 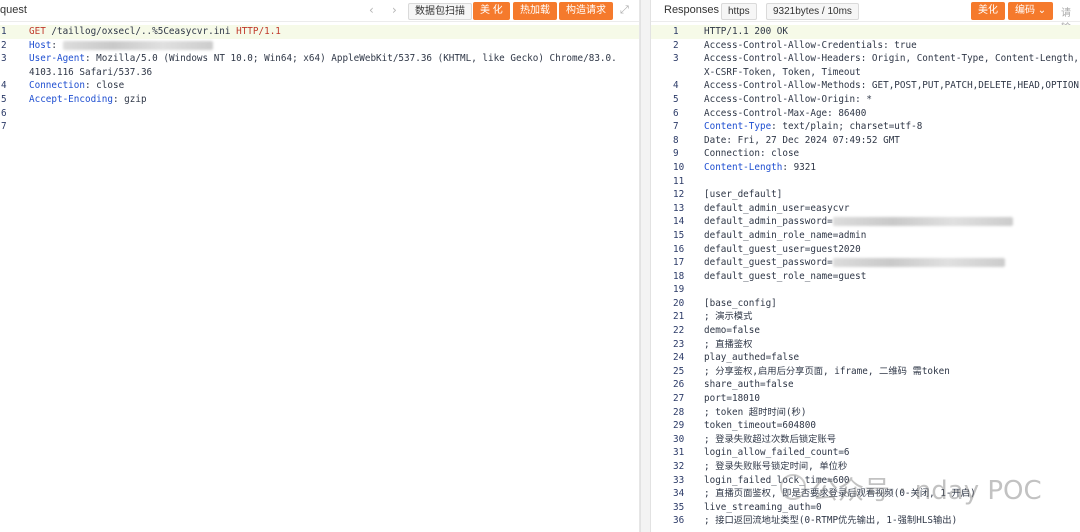 What do you see at coordinates (40, 31) in the screenshot?
I see `code-token: GET` at bounding box center [40, 31].